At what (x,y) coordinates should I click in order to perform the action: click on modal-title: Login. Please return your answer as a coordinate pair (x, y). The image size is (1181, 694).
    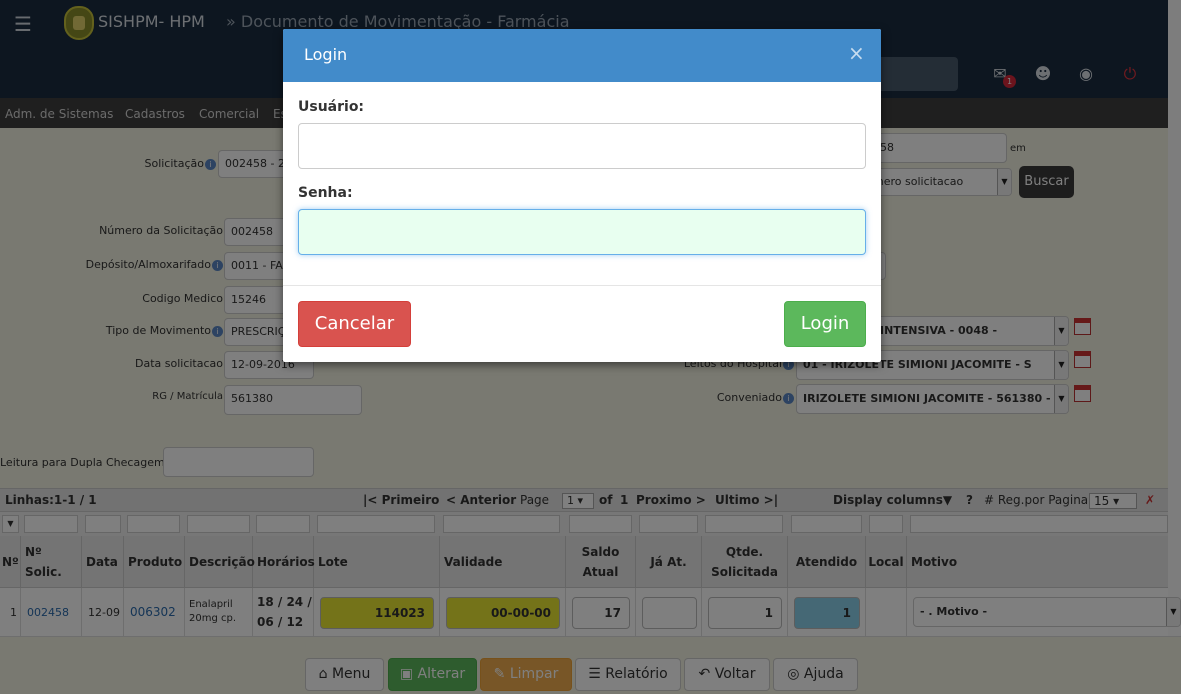
    Looking at the image, I should click on (326, 54).